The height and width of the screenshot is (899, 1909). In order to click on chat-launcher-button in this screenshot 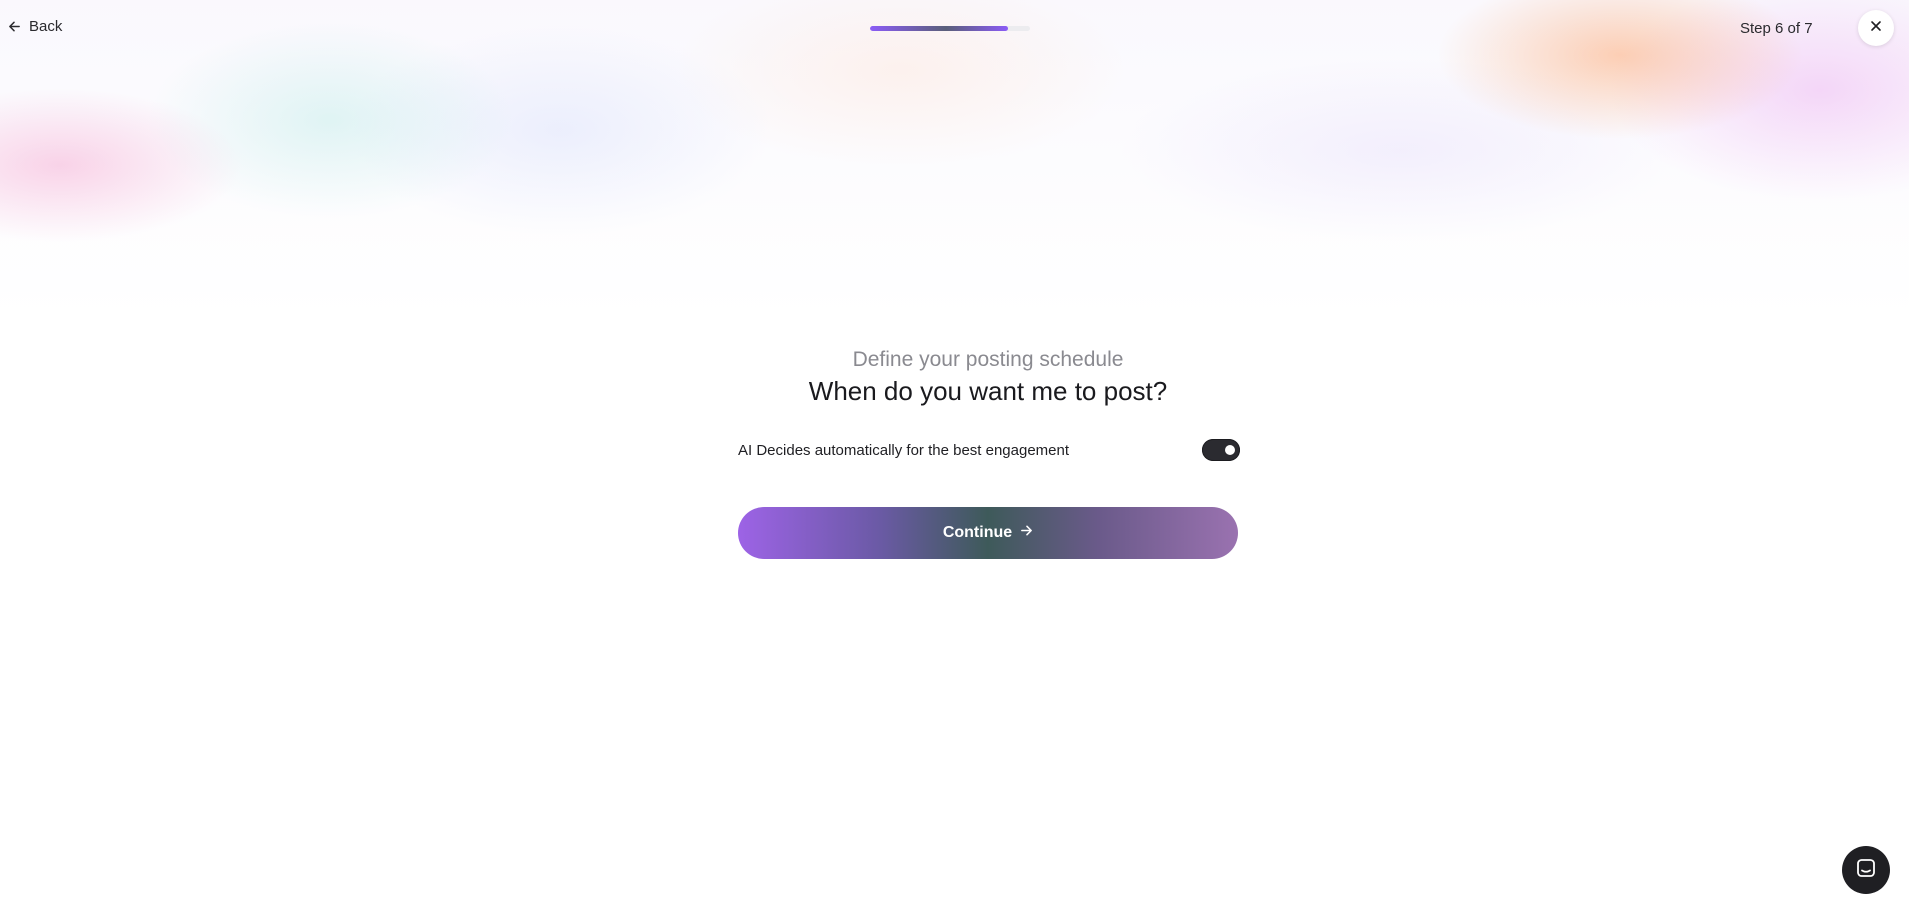, I will do `click(1866, 870)`.